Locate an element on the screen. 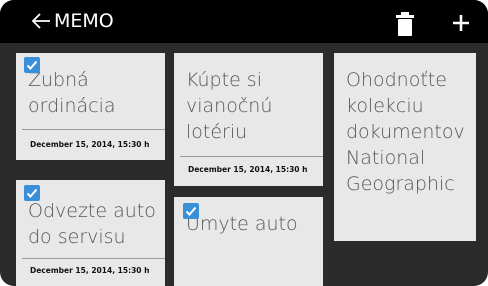 The height and width of the screenshot is (286, 488). note-text-line: Odvezte auto is located at coordinates (92, 211).